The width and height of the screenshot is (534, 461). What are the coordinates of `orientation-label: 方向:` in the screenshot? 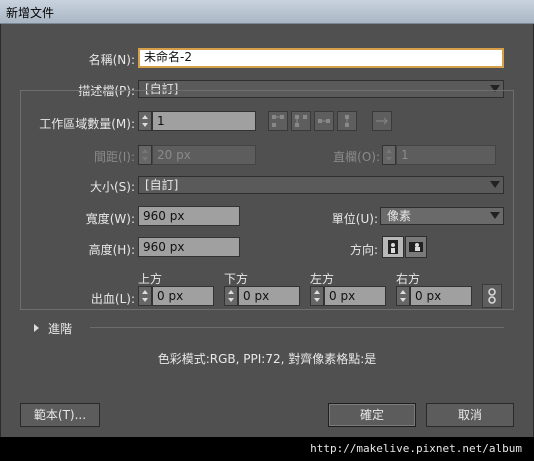 It's located at (363, 250).